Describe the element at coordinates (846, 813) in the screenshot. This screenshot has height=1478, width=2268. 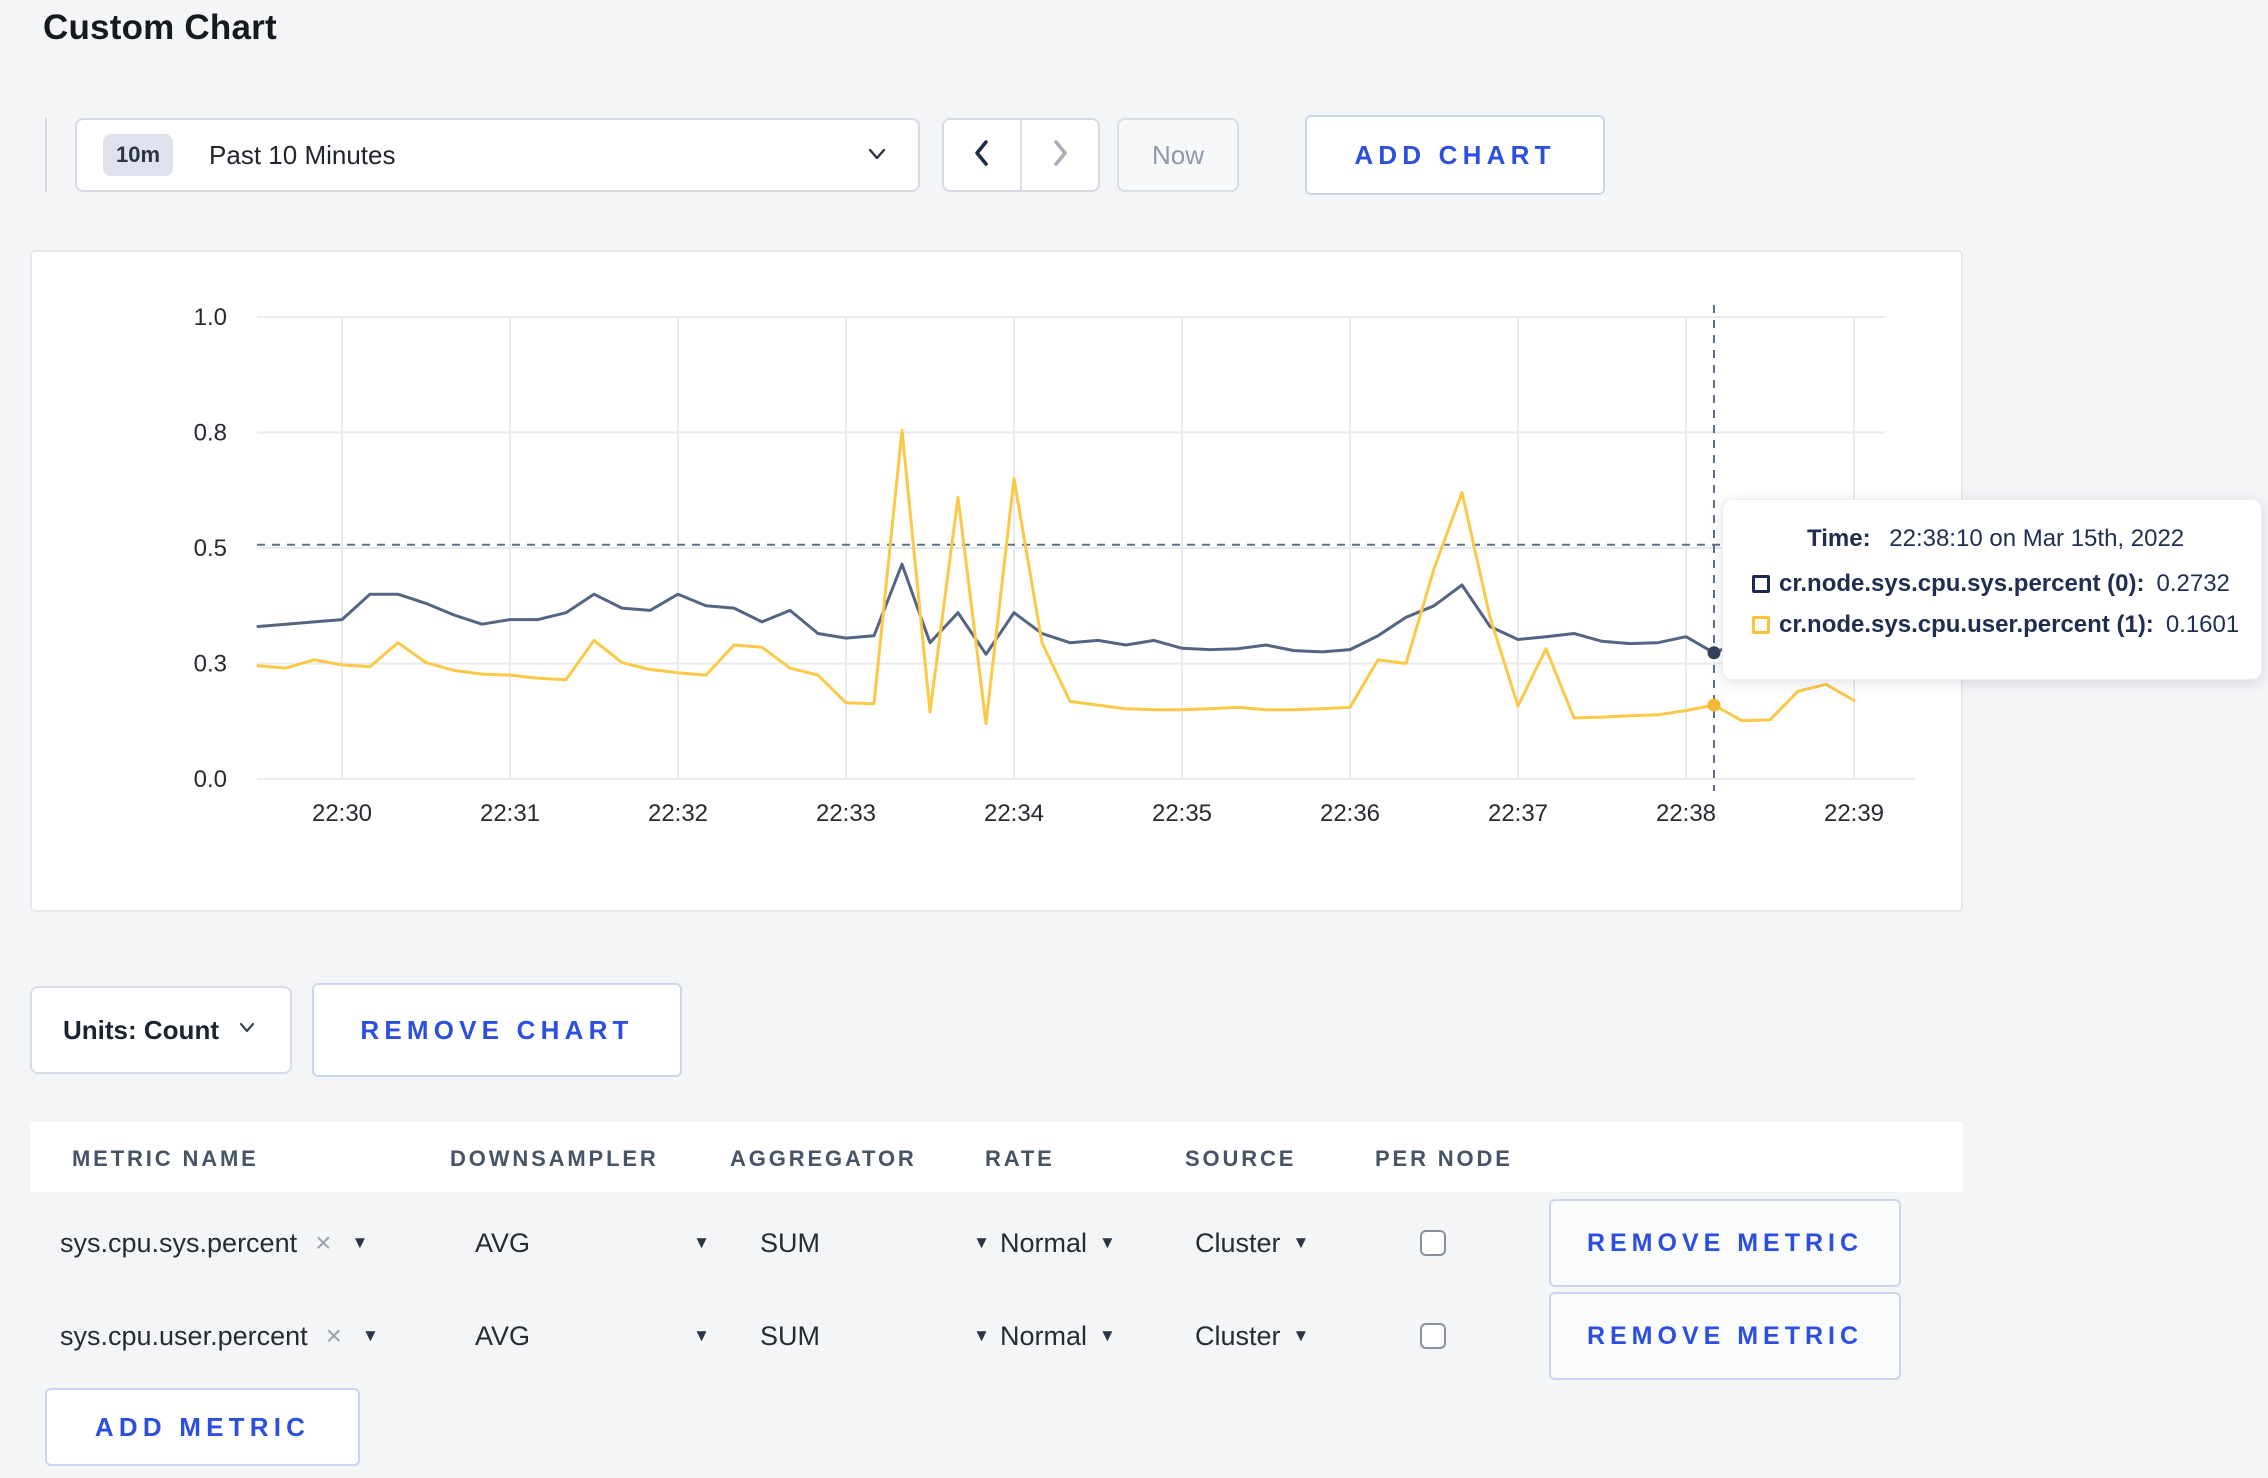
I see `x-axis-tick-label: 22:33` at that location.